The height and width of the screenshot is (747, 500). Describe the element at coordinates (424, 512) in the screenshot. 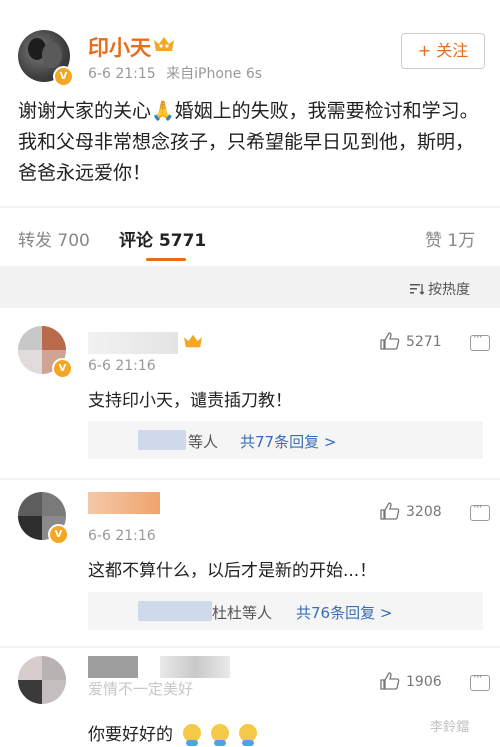

I see `like-count: 3208` at that location.